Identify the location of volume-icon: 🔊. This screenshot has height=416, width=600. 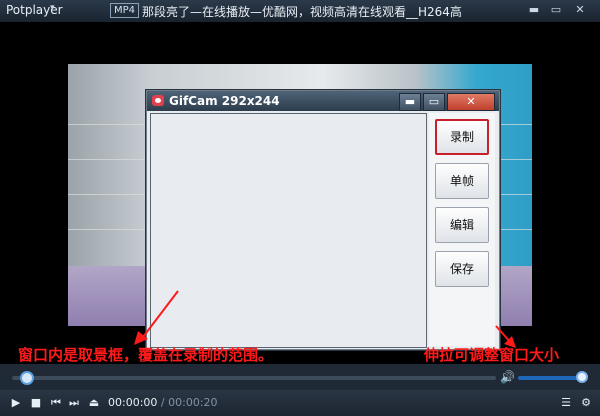
(508, 377).